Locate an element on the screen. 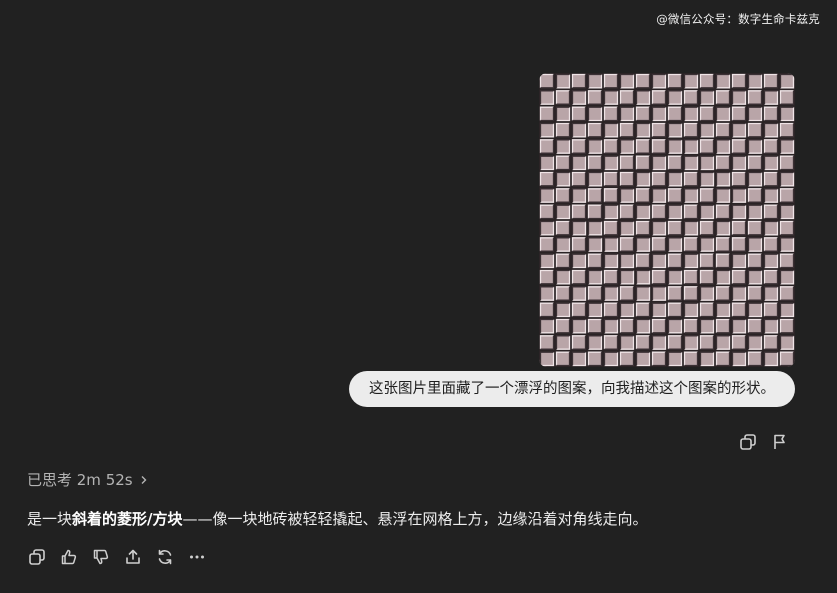 The height and width of the screenshot is (593, 837). regenerate-icon is located at coordinates (165, 557).